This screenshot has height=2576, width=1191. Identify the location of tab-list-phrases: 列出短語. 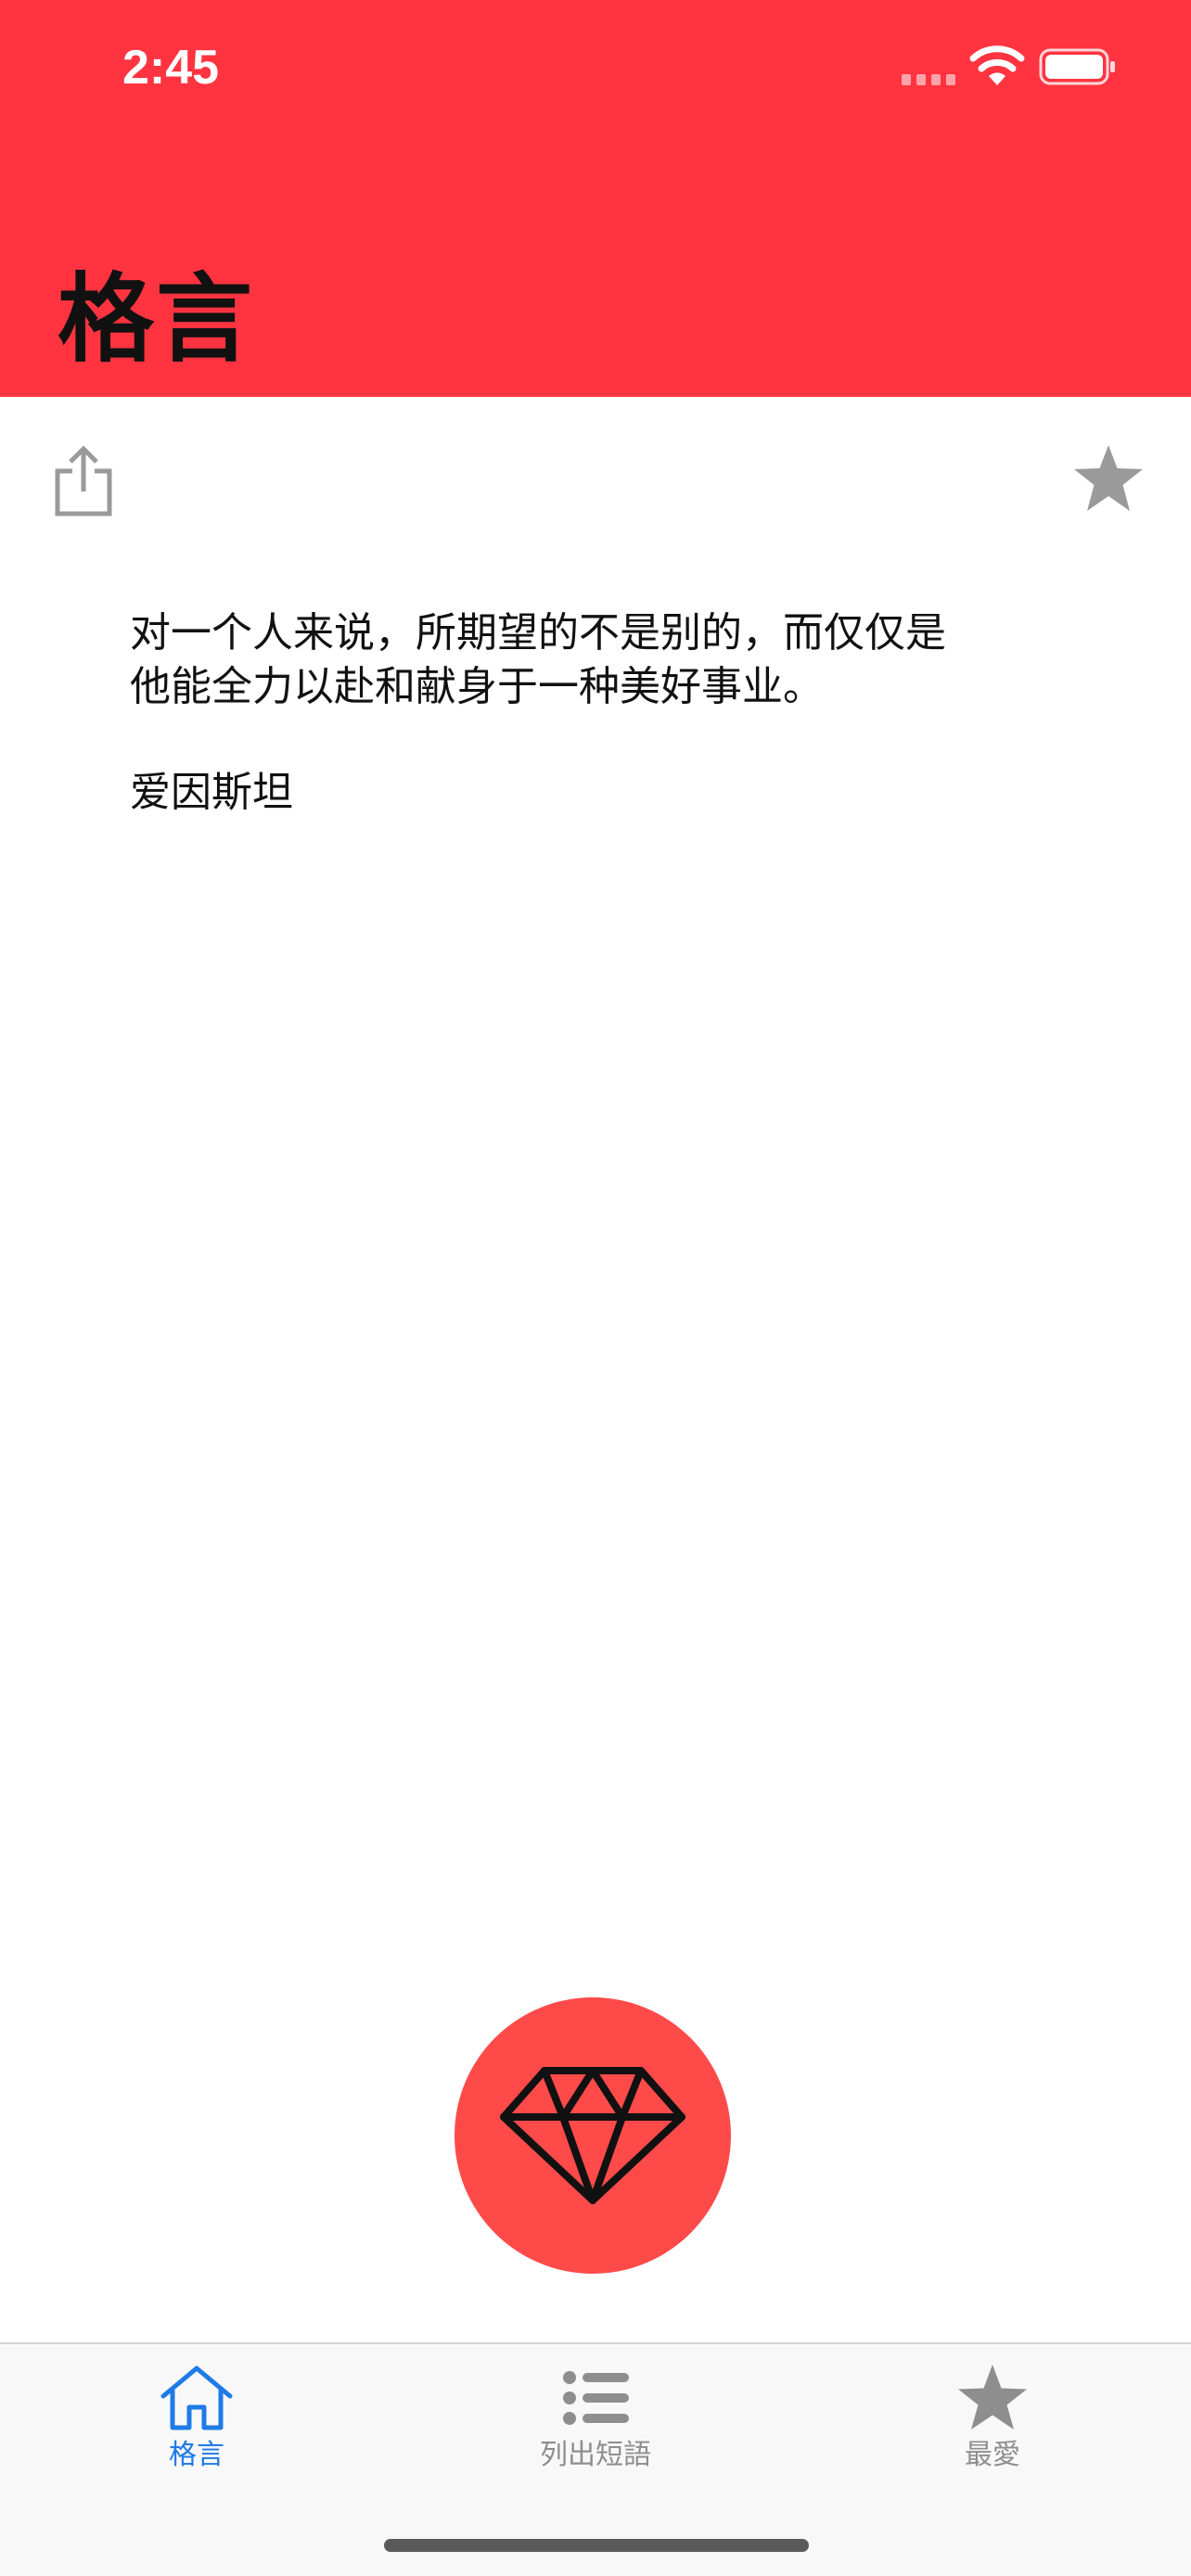
(595, 2423).